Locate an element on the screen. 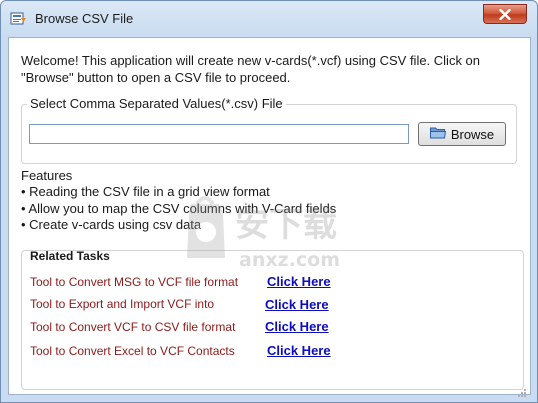 This screenshot has width=538, height=403. close-button is located at coordinates (505, 14).